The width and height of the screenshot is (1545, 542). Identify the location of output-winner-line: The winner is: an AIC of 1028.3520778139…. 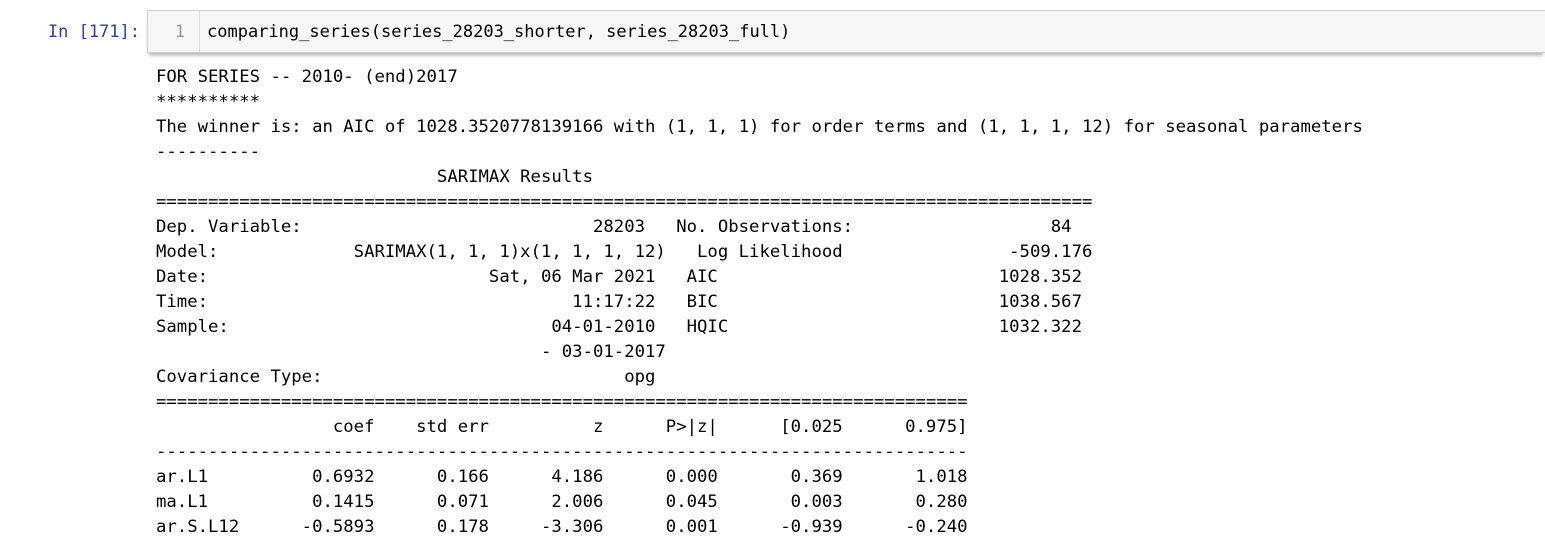
(759, 127).